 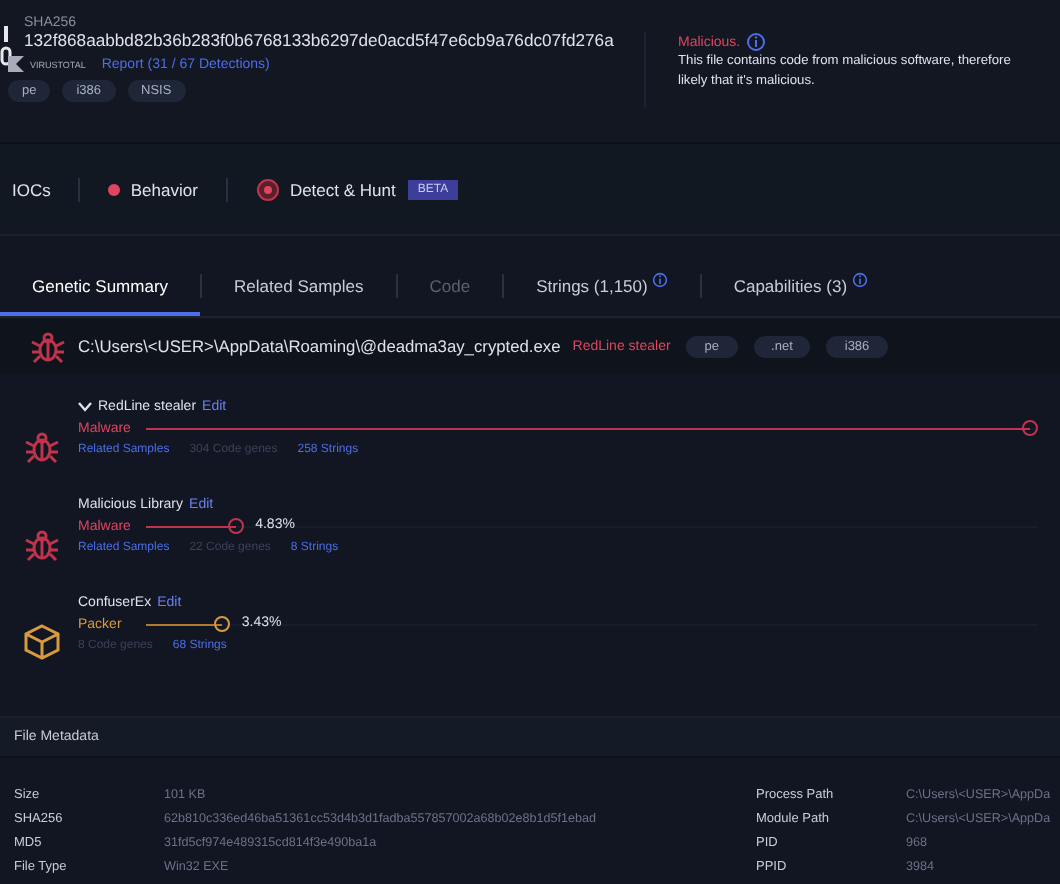 I want to click on tab: Related Samples, so click(x=299, y=286).